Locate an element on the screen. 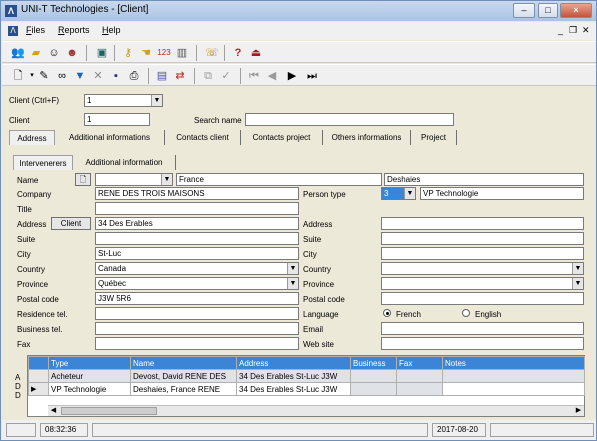  menu-reports: Reports is located at coordinates (74, 30).